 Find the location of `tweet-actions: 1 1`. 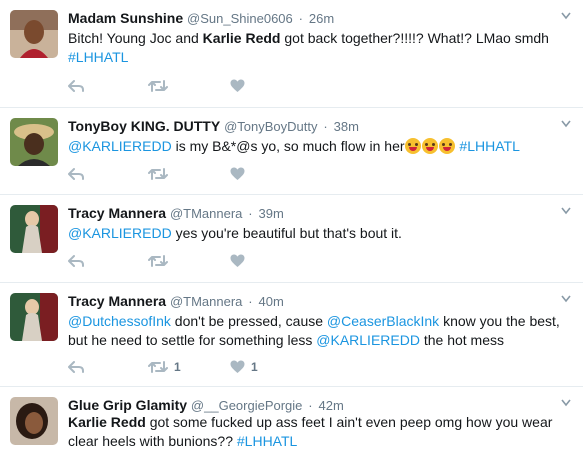

tweet-actions: 1 1 is located at coordinates (188, 367).